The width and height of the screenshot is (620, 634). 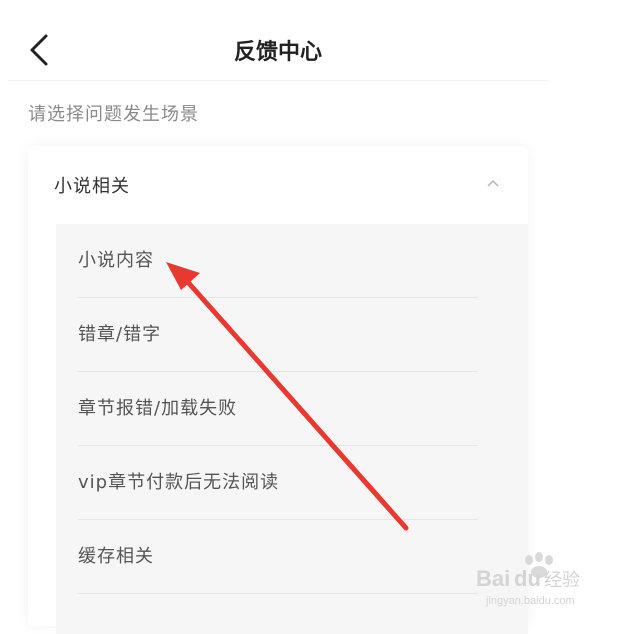 What do you see at coordinates (278, 593) in the screenshot?
I see `divider` at bounding box center [278, 593].